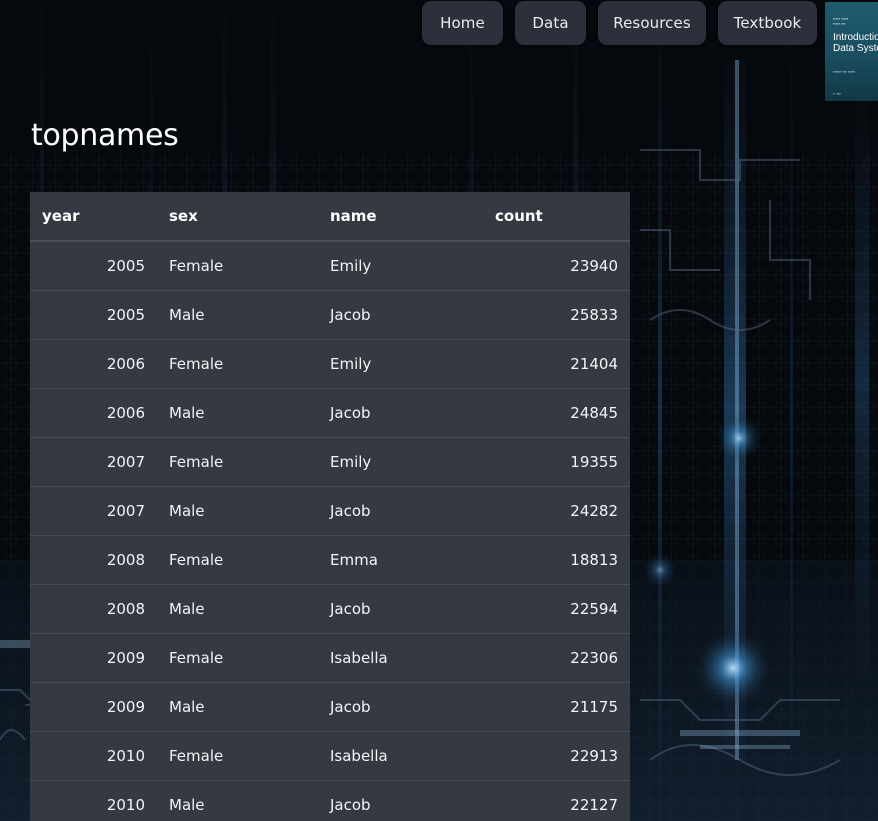  I want to click on publisher-logo: ◐ ▪▪▪, so click(837, 93).